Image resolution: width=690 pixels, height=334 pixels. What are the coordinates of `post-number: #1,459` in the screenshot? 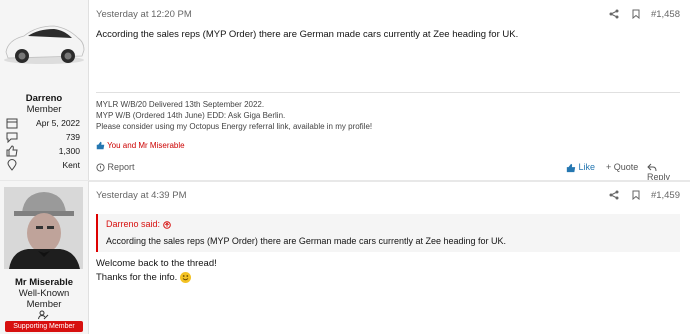 It's located at (665, 195).